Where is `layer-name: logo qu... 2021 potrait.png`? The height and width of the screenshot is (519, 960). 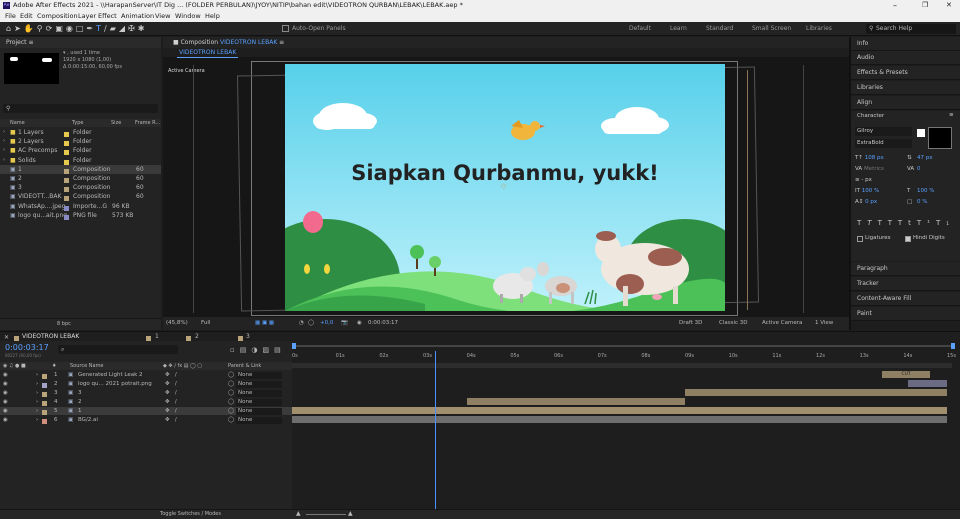
layer-name: logo qu... 2021 potrait.png is located at coordinates (115, 384).